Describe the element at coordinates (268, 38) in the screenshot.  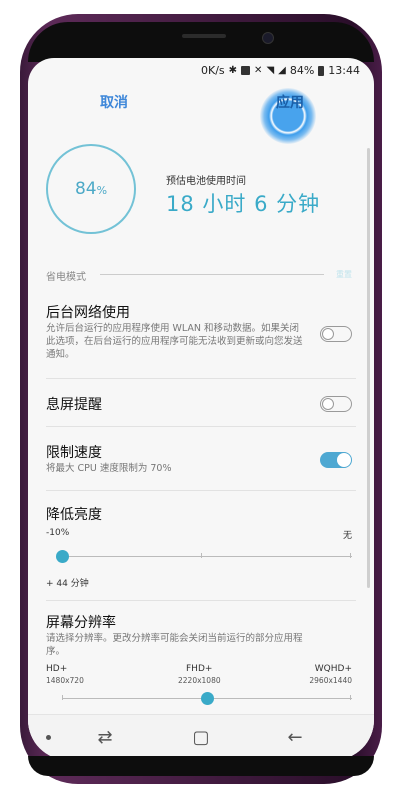
I see `front-camera-icon` at that location.